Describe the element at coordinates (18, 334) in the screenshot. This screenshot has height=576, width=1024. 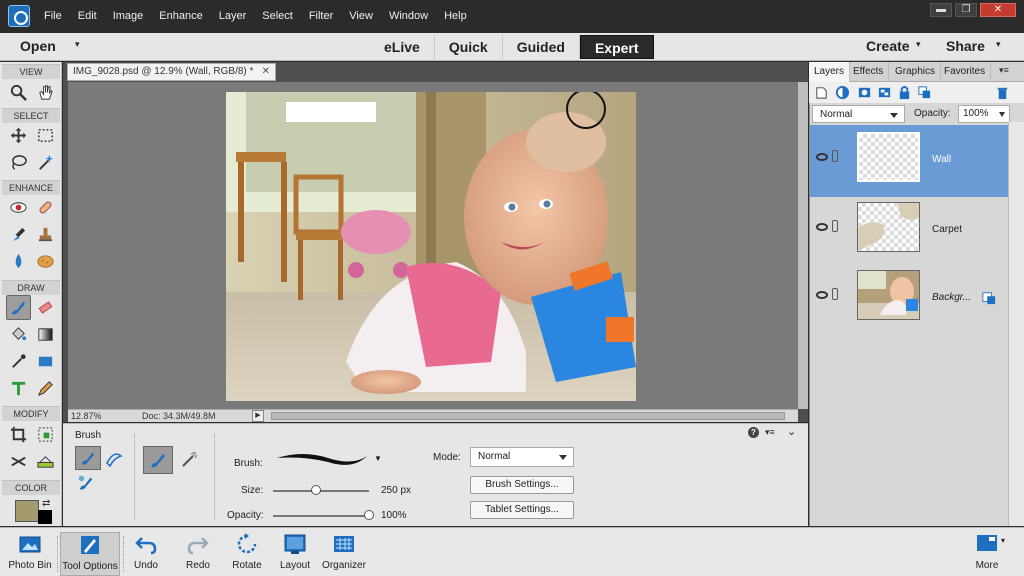
I see `paint-bucket-tool-icon` at that location.